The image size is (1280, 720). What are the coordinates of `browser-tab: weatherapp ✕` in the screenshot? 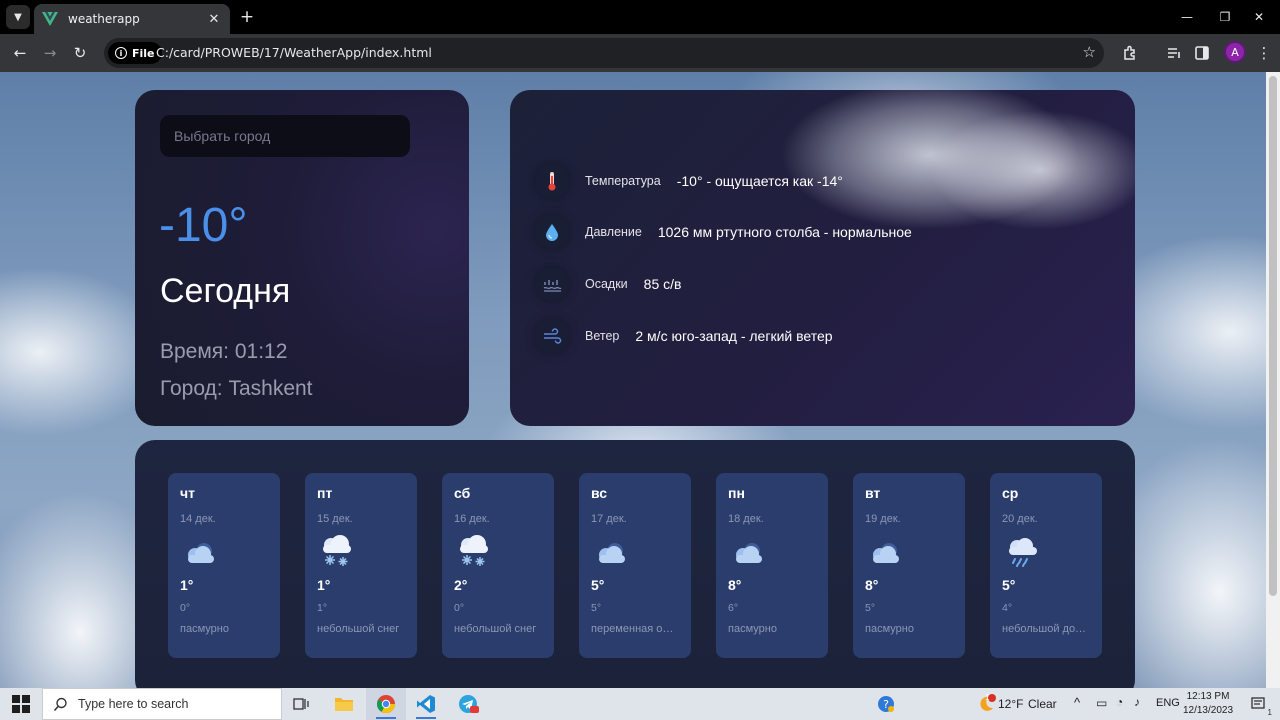 It's located at (132, 19).